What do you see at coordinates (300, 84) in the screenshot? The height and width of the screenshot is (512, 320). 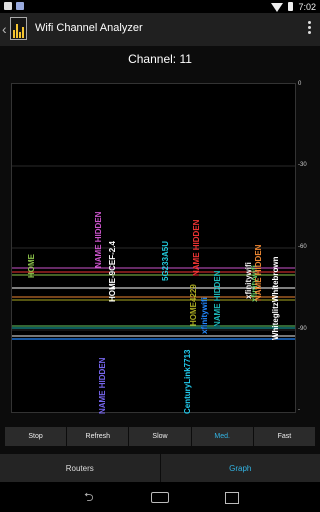 I see `y-axis-label: 0` at bounding box center [300, 84].